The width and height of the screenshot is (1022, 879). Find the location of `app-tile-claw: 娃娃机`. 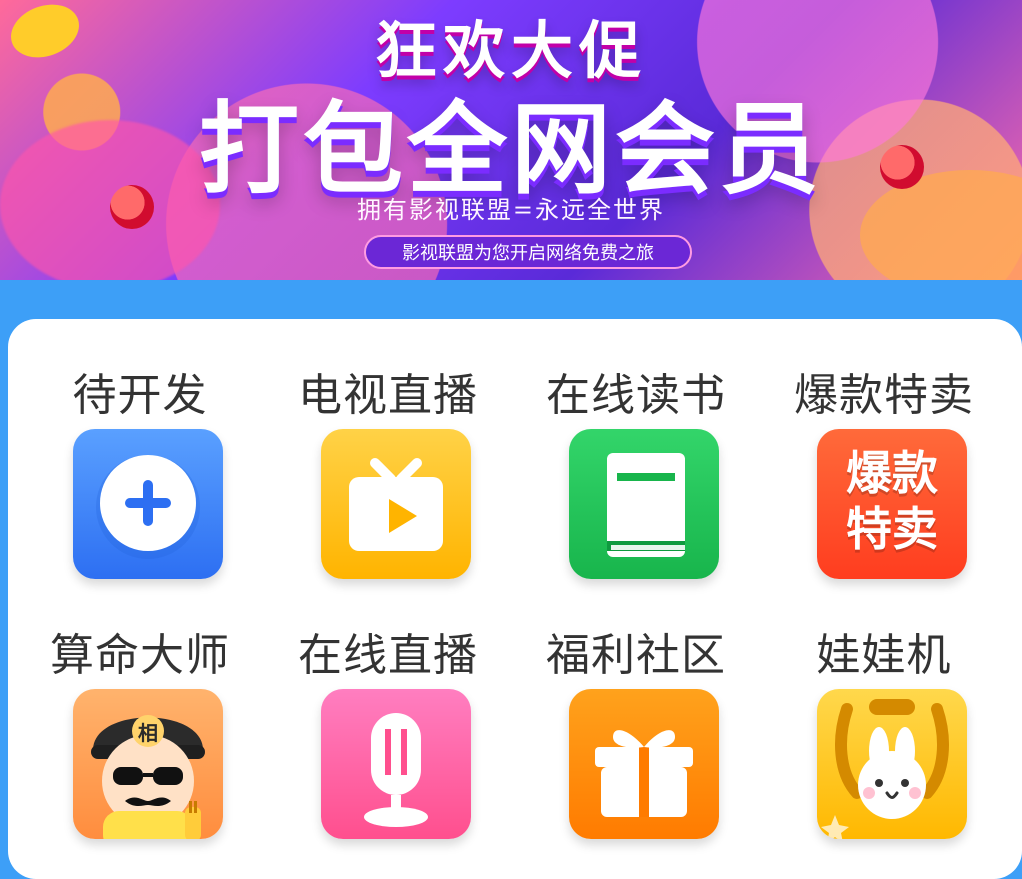

app-tile-claw: 娃娃机 is located at coordinates (884, 709).